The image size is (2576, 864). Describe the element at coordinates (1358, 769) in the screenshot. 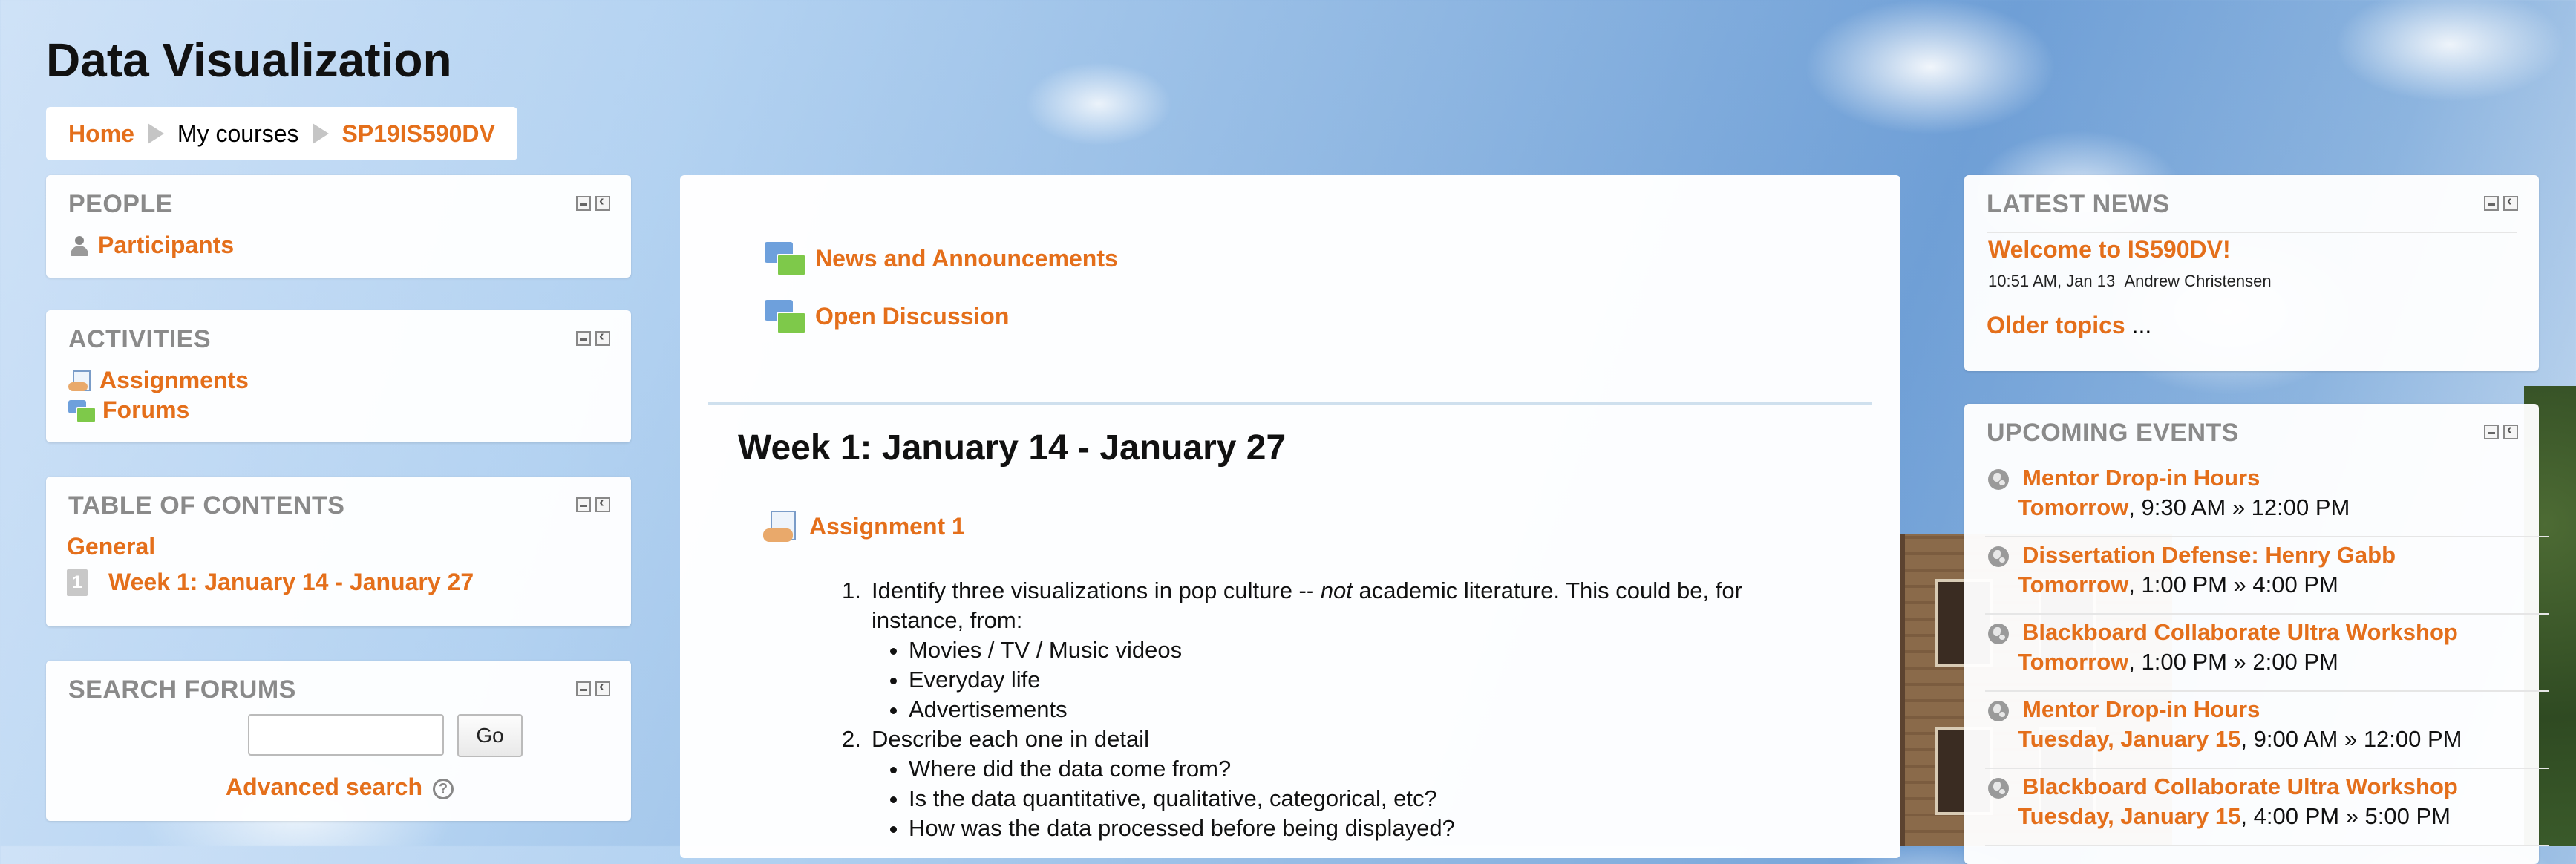

I see `bullet-item: Where did the data come from?` at that location.